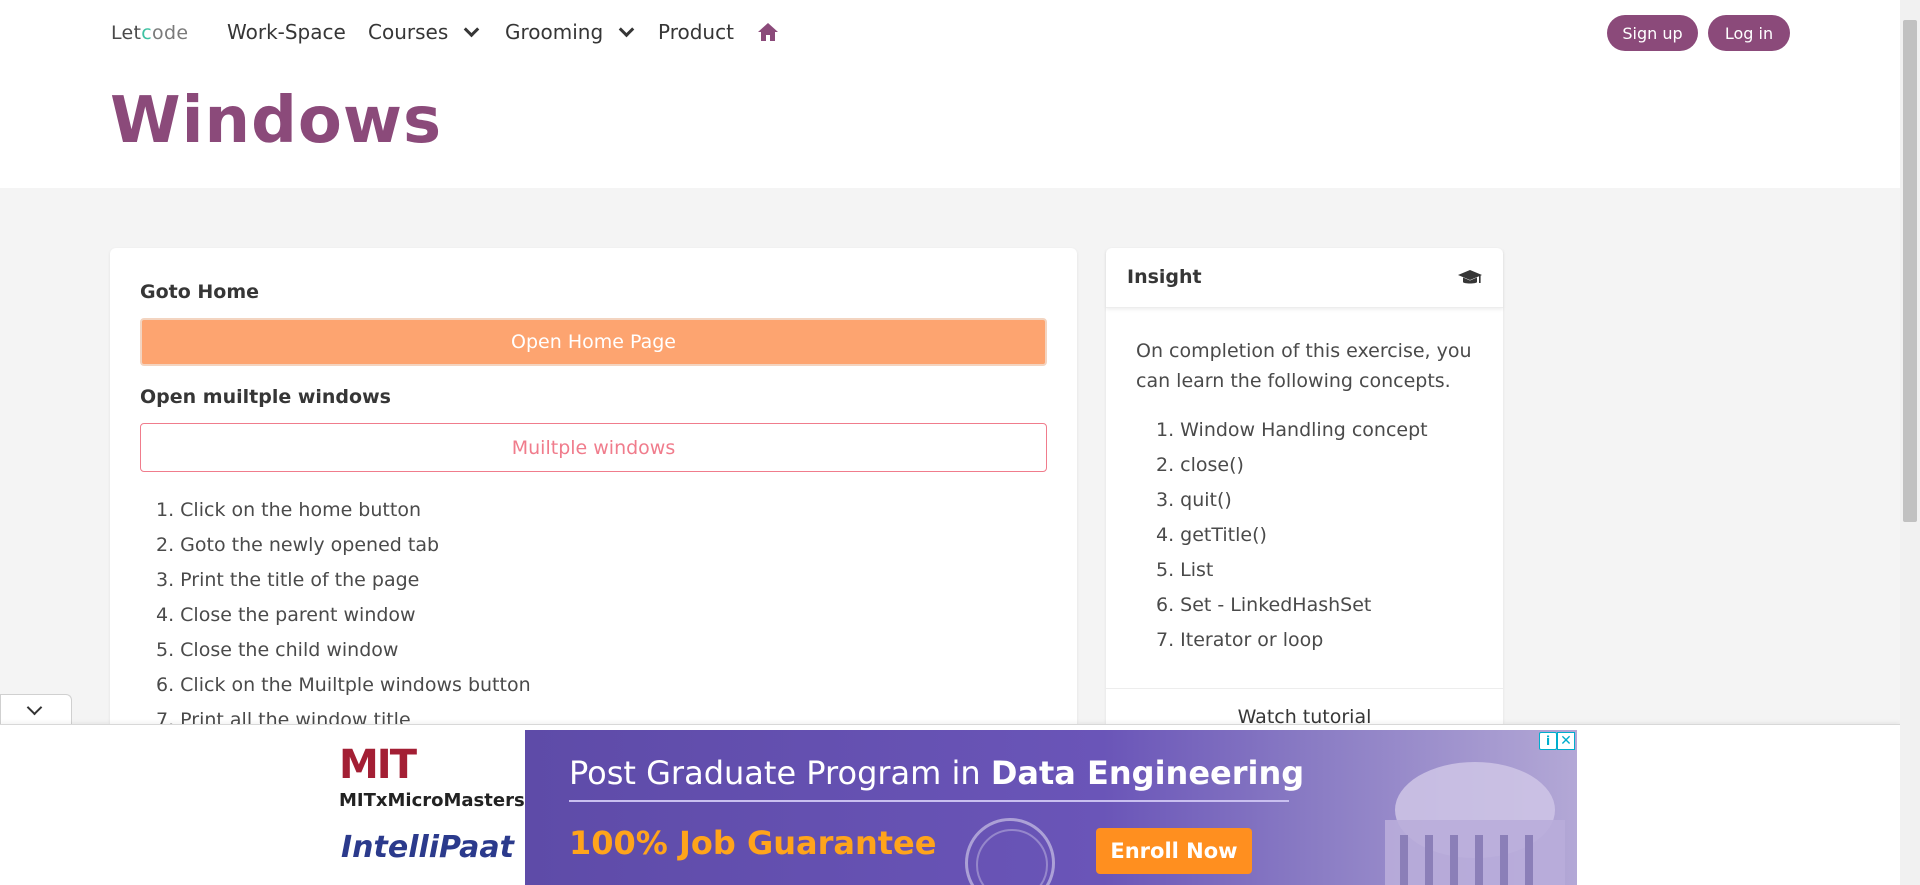 Image resolution: width=1920 pixels, height=885 pixels. What do you see at coordinates (1240, 640) in the screenshot?
I see `list-item: 7. Iterator or loop` at bounding box center [1240, 640].